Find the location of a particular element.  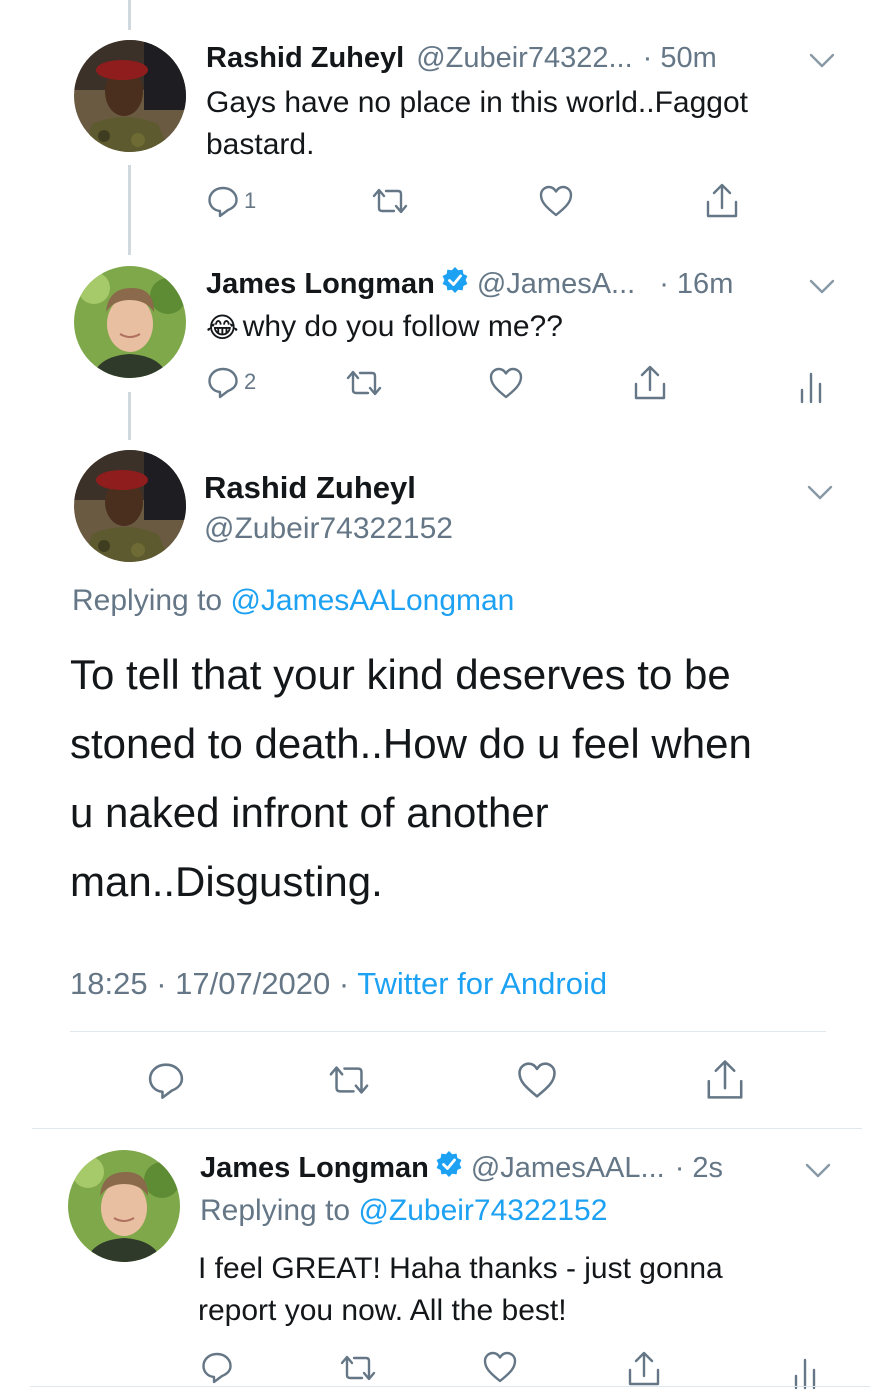

tweet-header: Rashid Zuheyl @Zubeir74322... · 50m is located at coordinates (461, 58).